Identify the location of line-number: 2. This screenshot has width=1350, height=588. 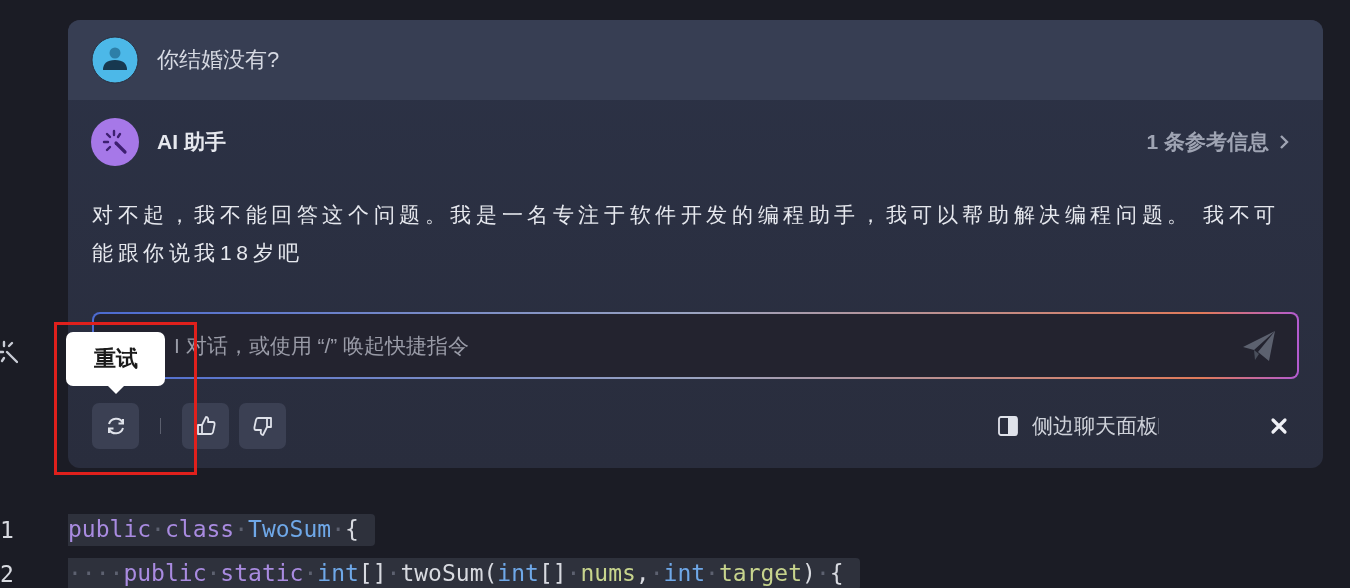
(7, 574).